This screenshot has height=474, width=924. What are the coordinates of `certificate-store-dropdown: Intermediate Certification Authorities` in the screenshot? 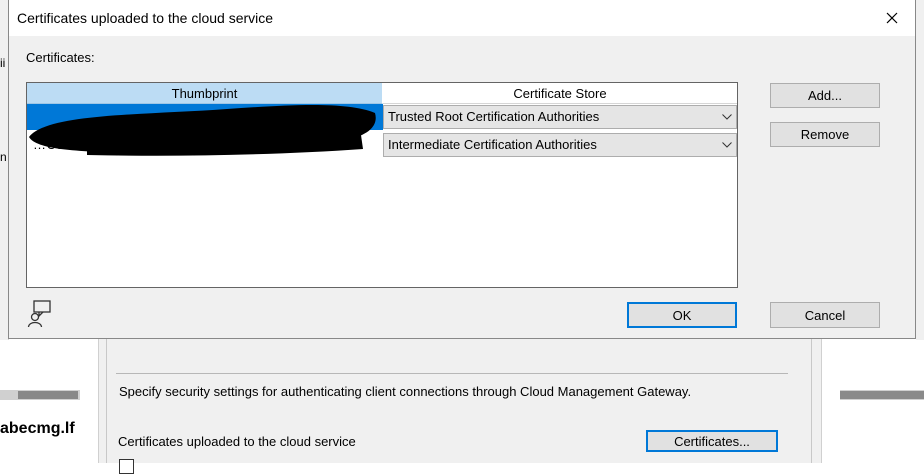 It's located at (560, 145).